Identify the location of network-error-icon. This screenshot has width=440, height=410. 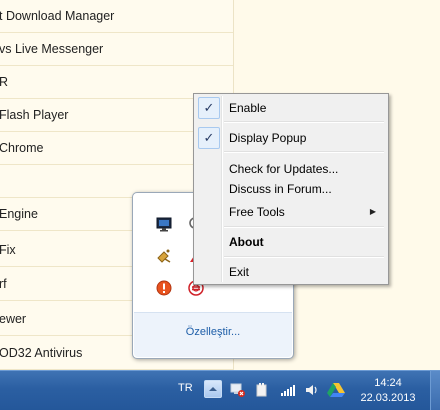
(238, 390).